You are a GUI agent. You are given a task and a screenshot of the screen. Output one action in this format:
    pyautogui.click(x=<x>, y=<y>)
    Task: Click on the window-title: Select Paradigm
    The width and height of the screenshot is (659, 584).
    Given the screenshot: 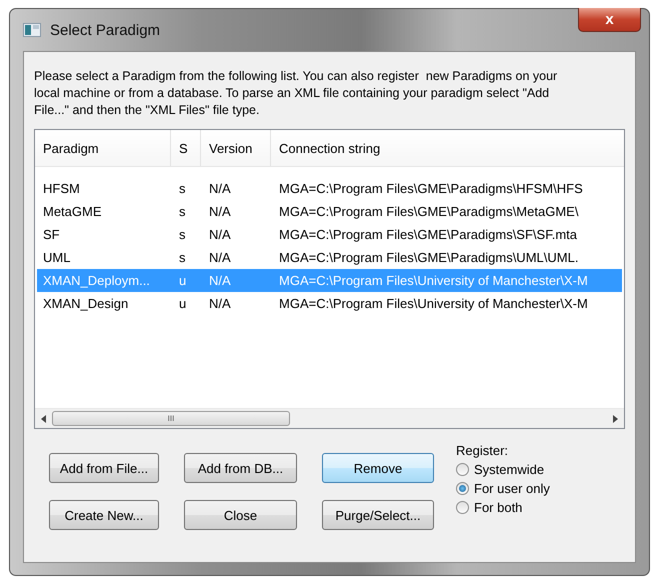 What is the action you would take?
    pyautogui.click(x=105, y=30)
    